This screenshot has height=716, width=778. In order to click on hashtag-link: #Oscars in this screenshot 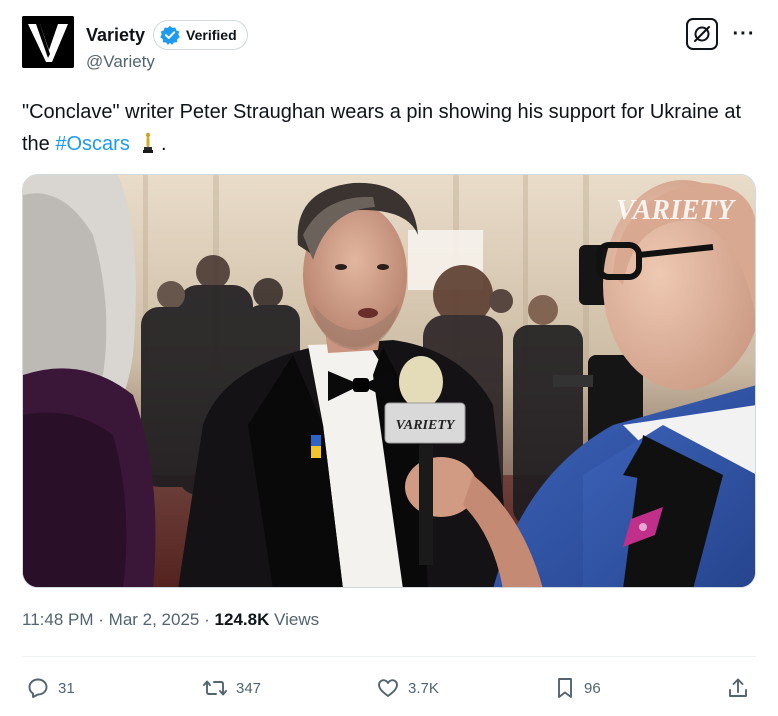, I will do `click(92, 144)`.